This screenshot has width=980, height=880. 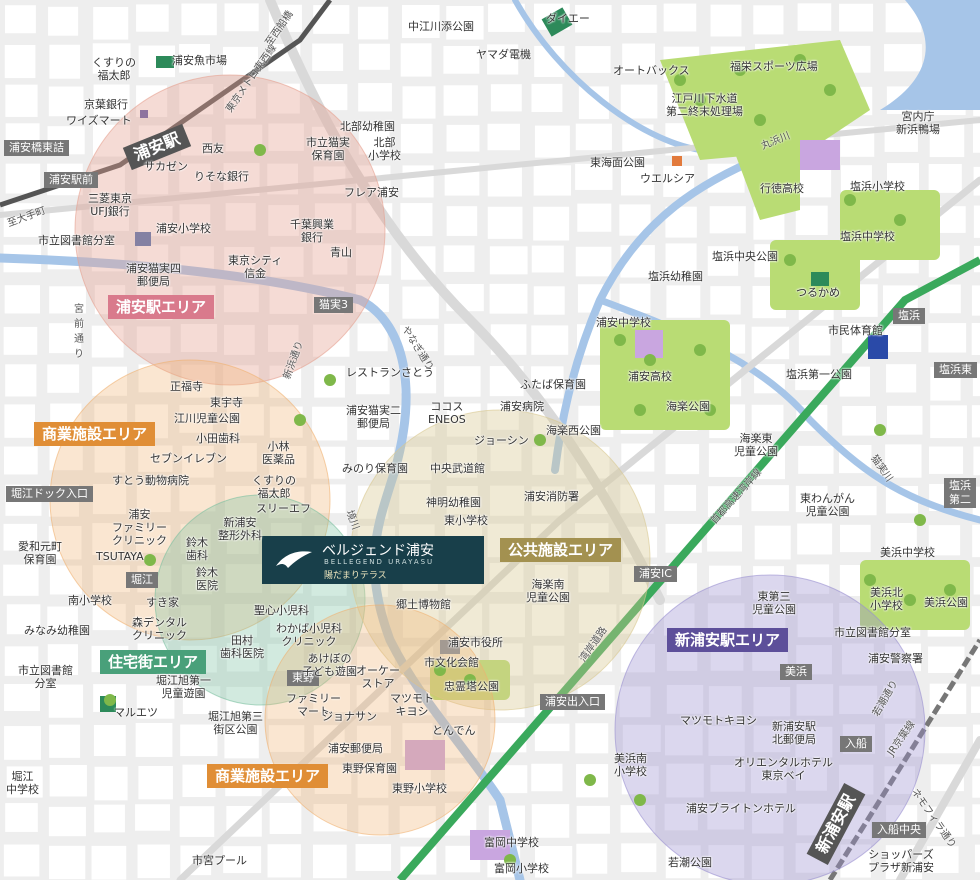 I want to click on label-minami-elem: 南小学校, so click(x=90, y=600).